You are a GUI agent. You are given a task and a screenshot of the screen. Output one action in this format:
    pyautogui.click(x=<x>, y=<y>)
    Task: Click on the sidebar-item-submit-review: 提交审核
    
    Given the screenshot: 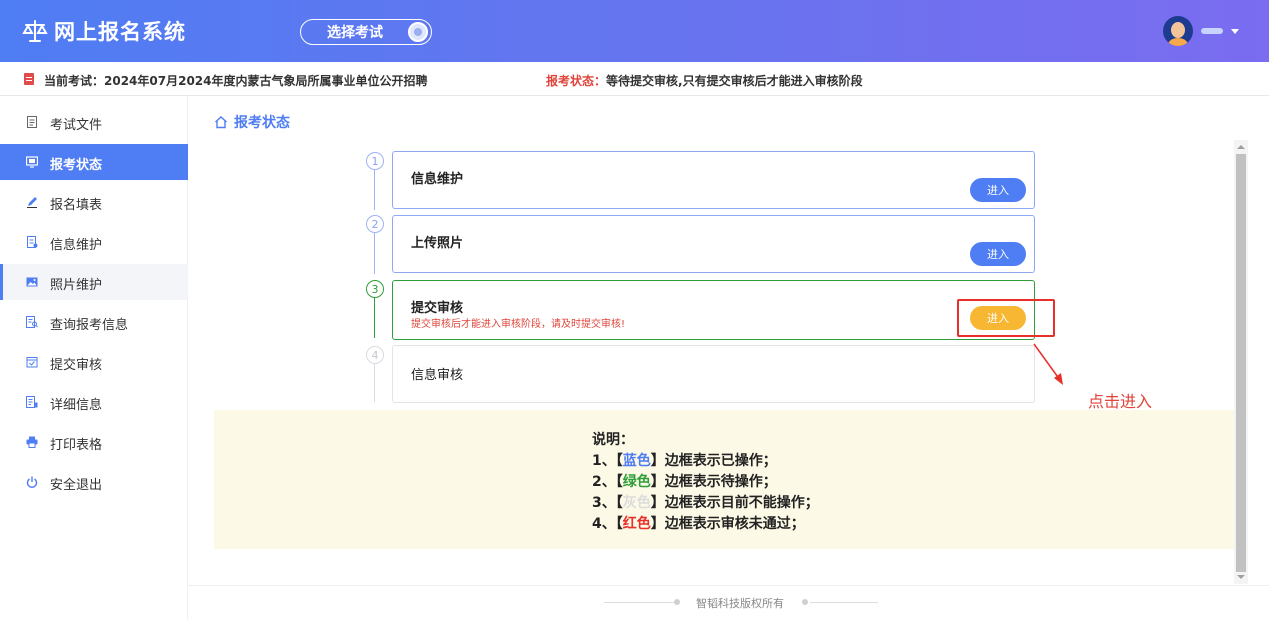 What is the action you would take?
    pyautogui.click(x=94, y=362)
    